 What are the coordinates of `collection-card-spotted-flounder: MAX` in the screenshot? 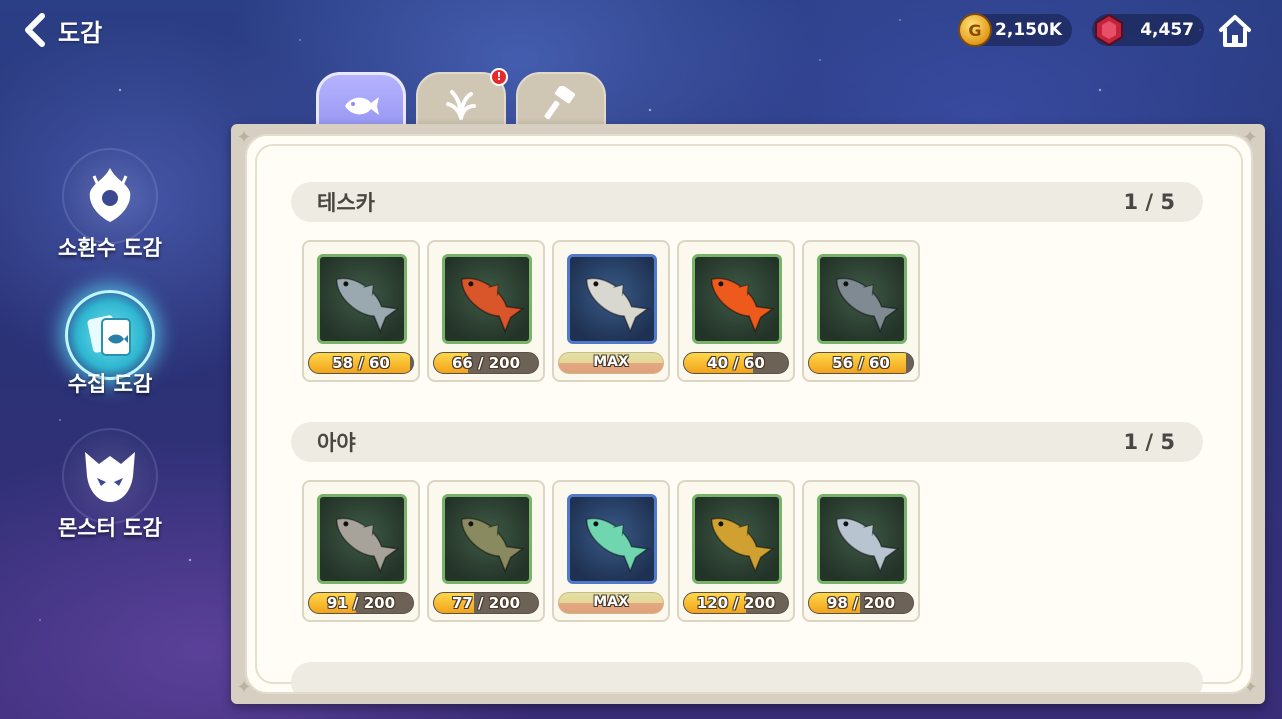 It's located at (611, 311).